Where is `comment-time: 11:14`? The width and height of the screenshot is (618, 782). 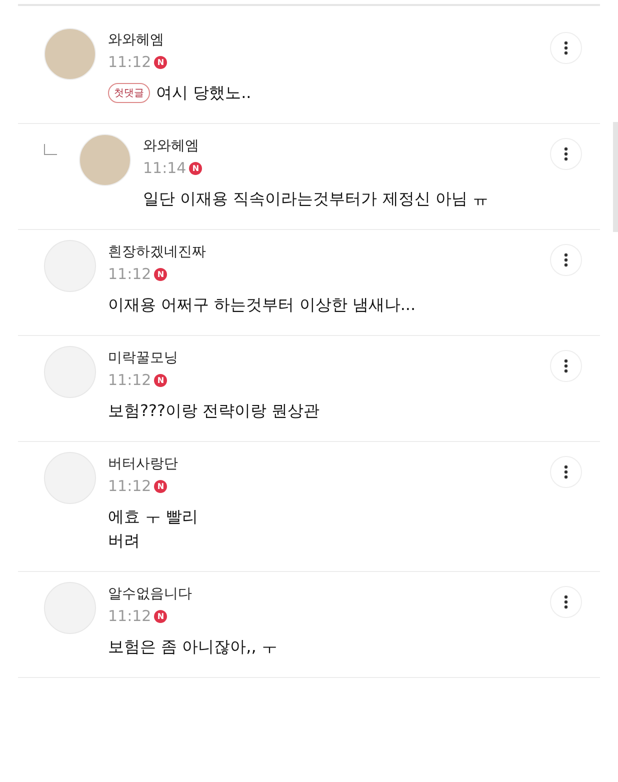 comment-time: 11:14 is located at coordinates (164, 168).